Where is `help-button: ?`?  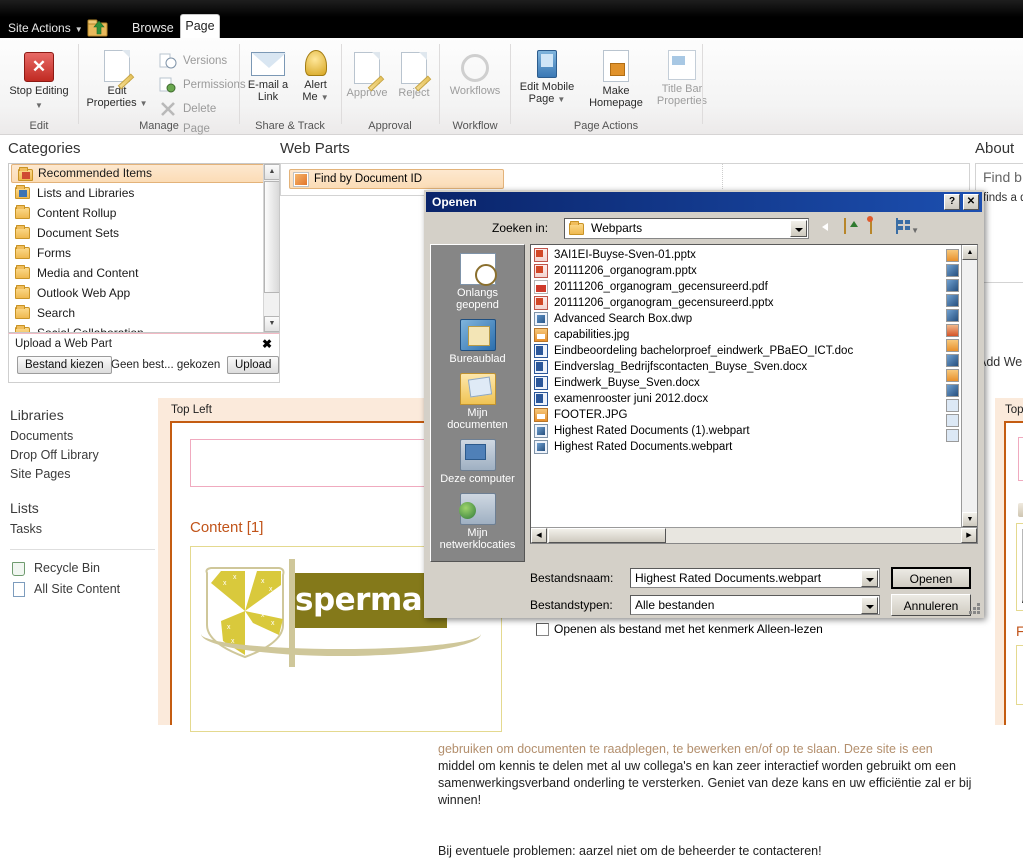 help-button: ? is located at coordinates (952, 202).